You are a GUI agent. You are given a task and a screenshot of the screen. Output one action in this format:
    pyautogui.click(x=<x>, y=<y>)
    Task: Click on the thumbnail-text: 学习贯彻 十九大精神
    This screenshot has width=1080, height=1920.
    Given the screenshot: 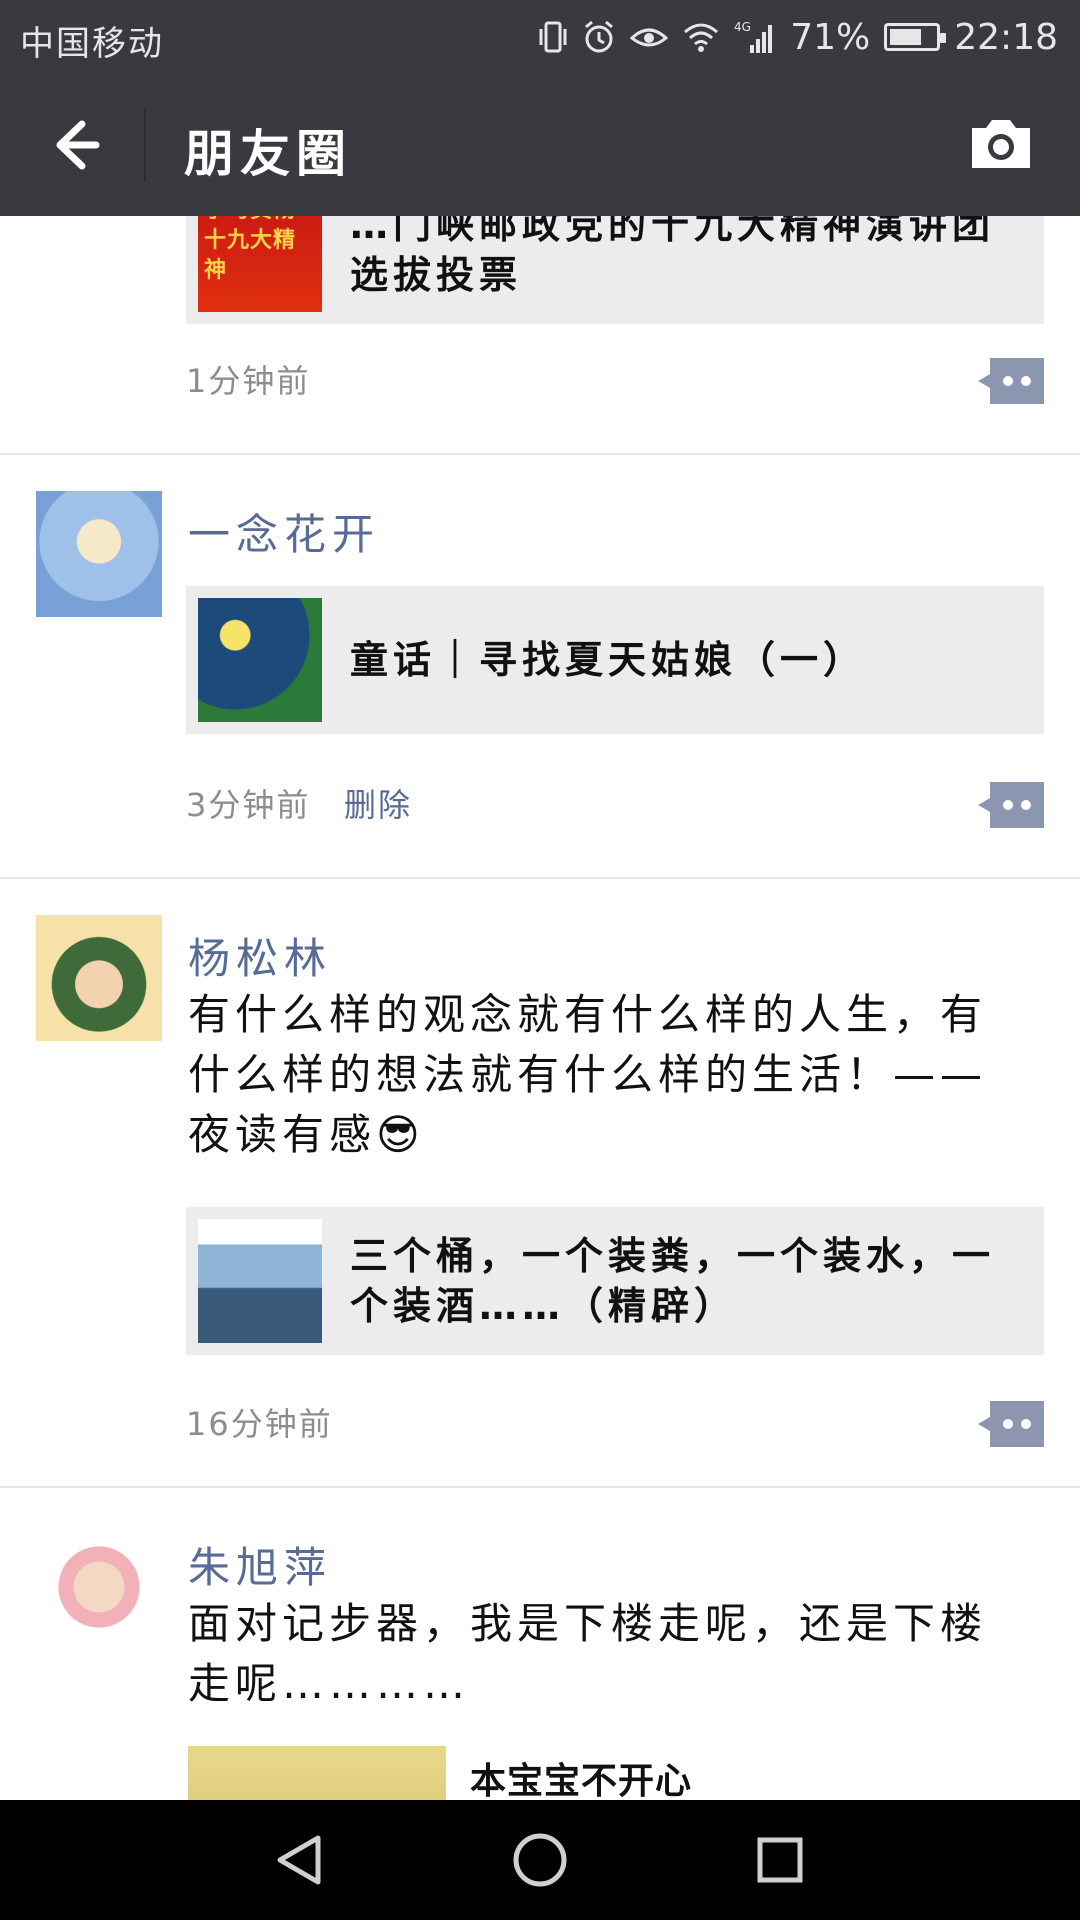 What is the action you would take?
    pyautogui.click(x=250, y=249)
    